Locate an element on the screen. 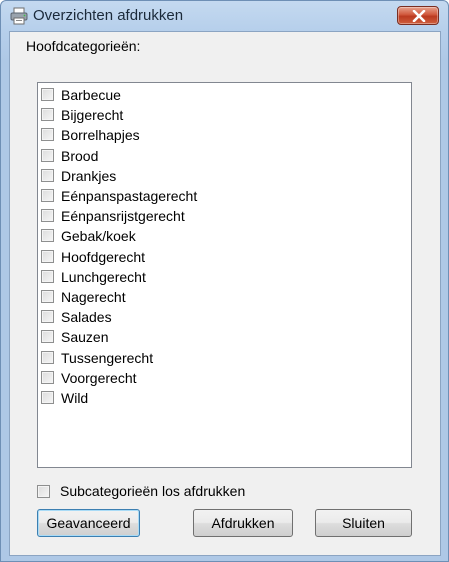  list-item: Drankjes is located at coordinates (221, 176).